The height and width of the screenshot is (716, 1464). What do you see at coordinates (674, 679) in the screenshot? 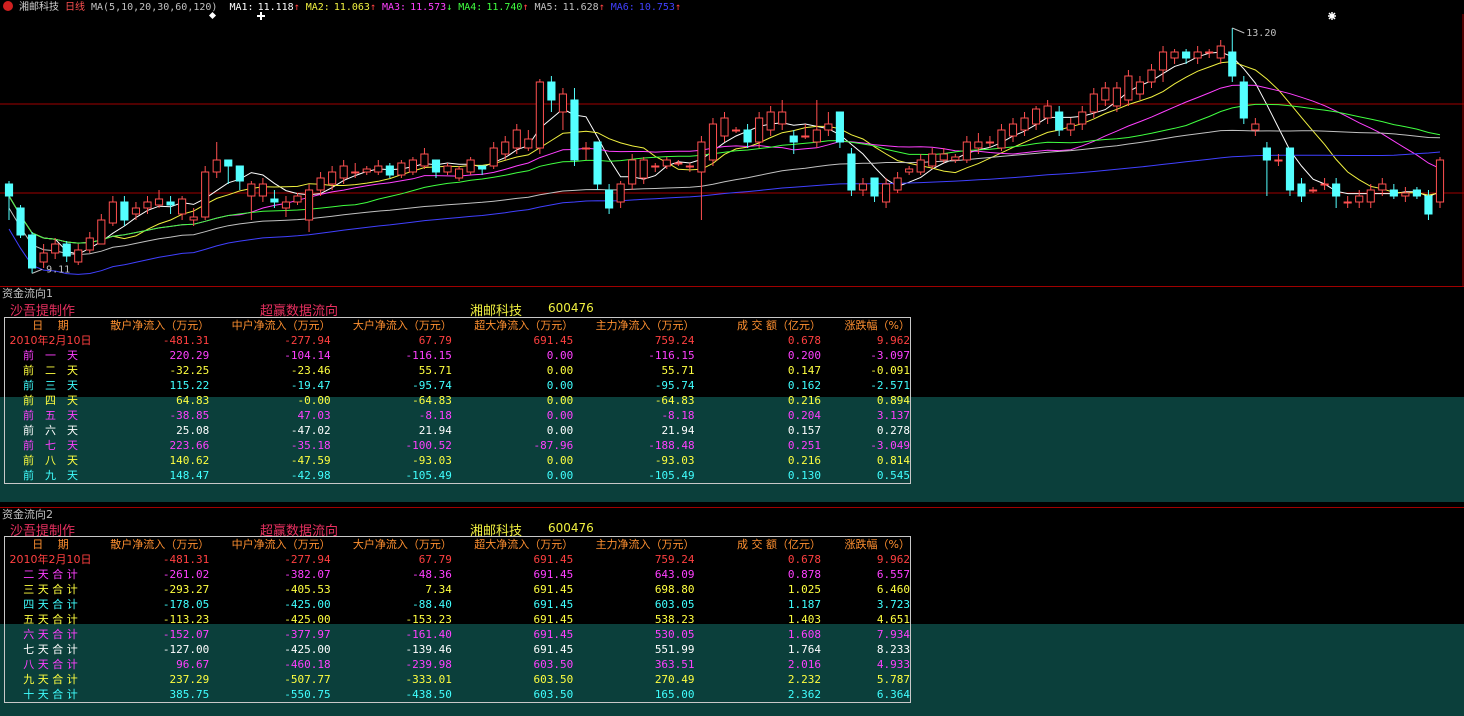
I see `table-cell: 270.49` at bounding box center [674, 679].